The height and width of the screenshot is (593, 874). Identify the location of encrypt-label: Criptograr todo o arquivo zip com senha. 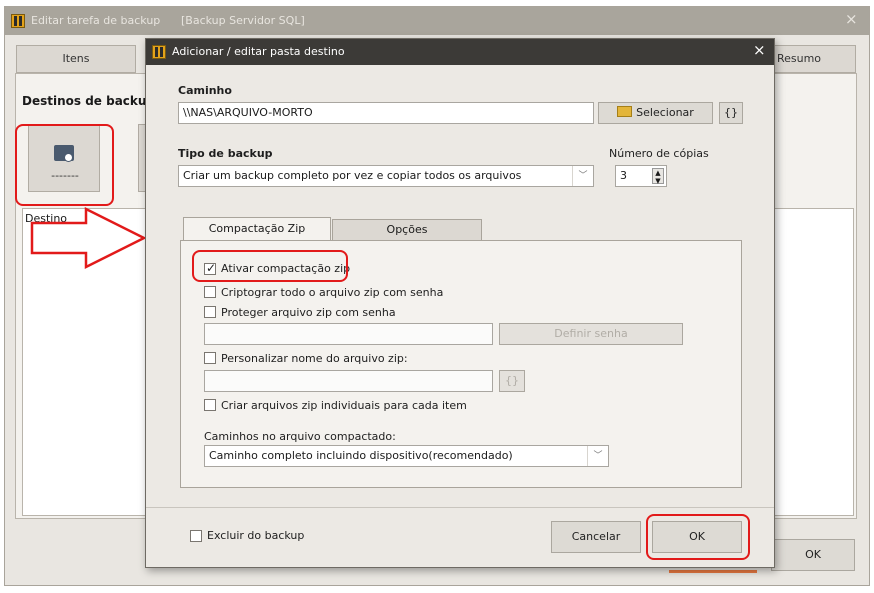
(332, 292).